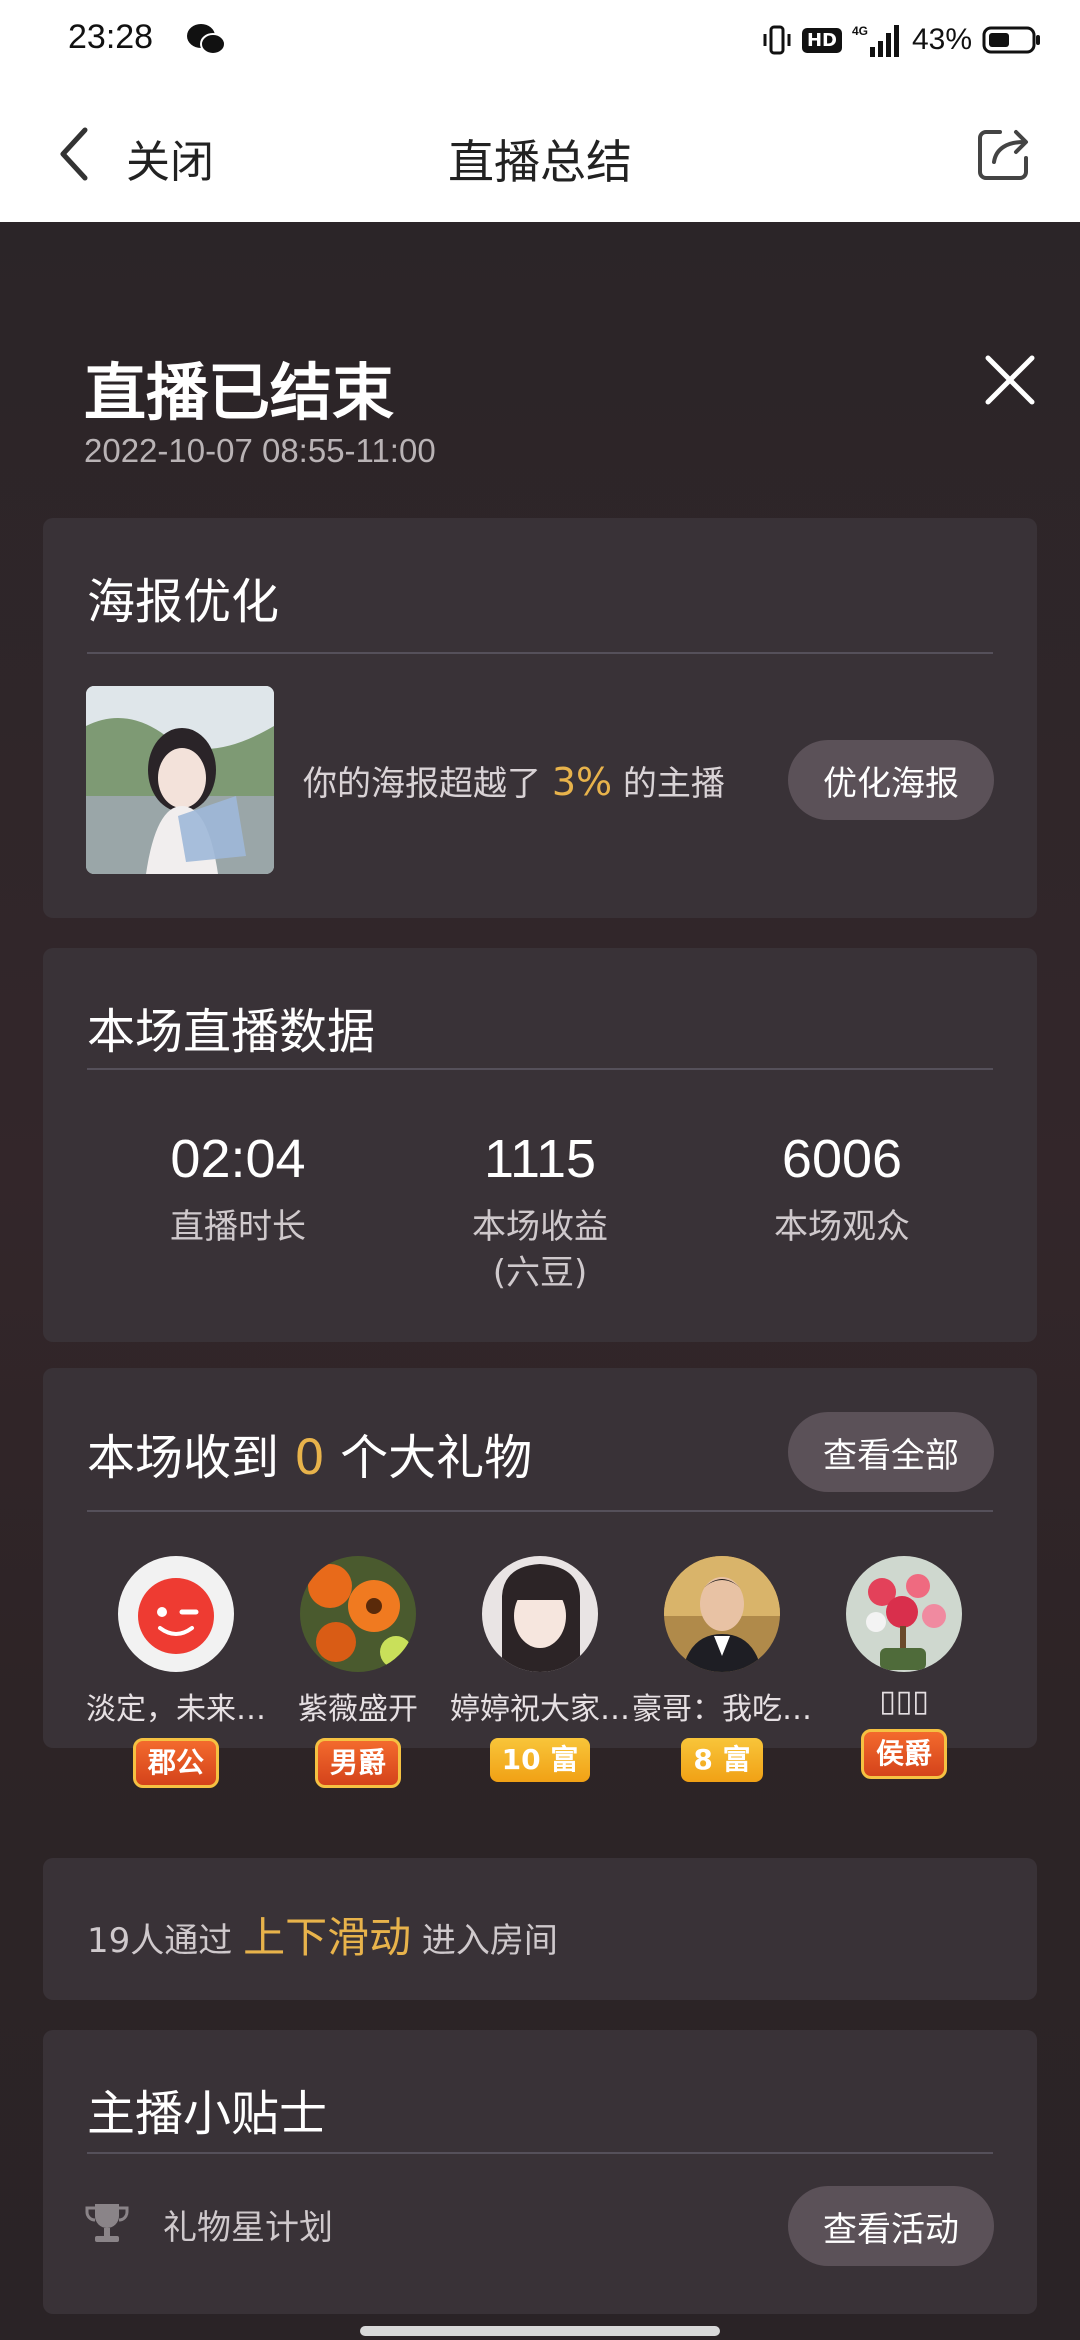  Describe the element at coordinates (248, 2228) in the screenshot. I see `gift-star-plan-label: 礼物星计划` at that location.